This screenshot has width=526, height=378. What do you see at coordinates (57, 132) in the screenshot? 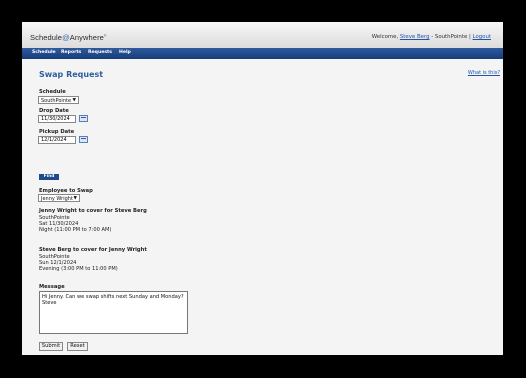
I see `pickup-date-label: Pickup Date` at bounding box center [57, 132].